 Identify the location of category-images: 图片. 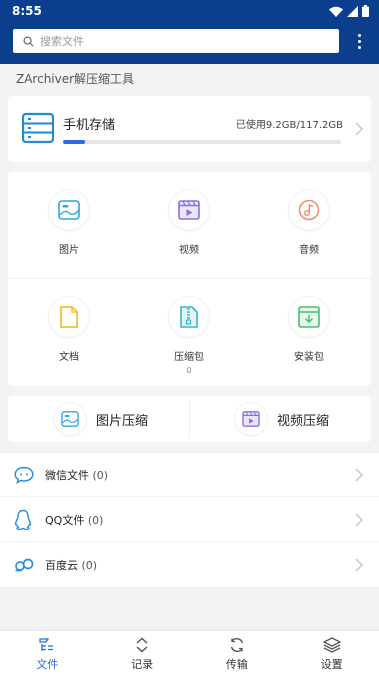
(69, 222).